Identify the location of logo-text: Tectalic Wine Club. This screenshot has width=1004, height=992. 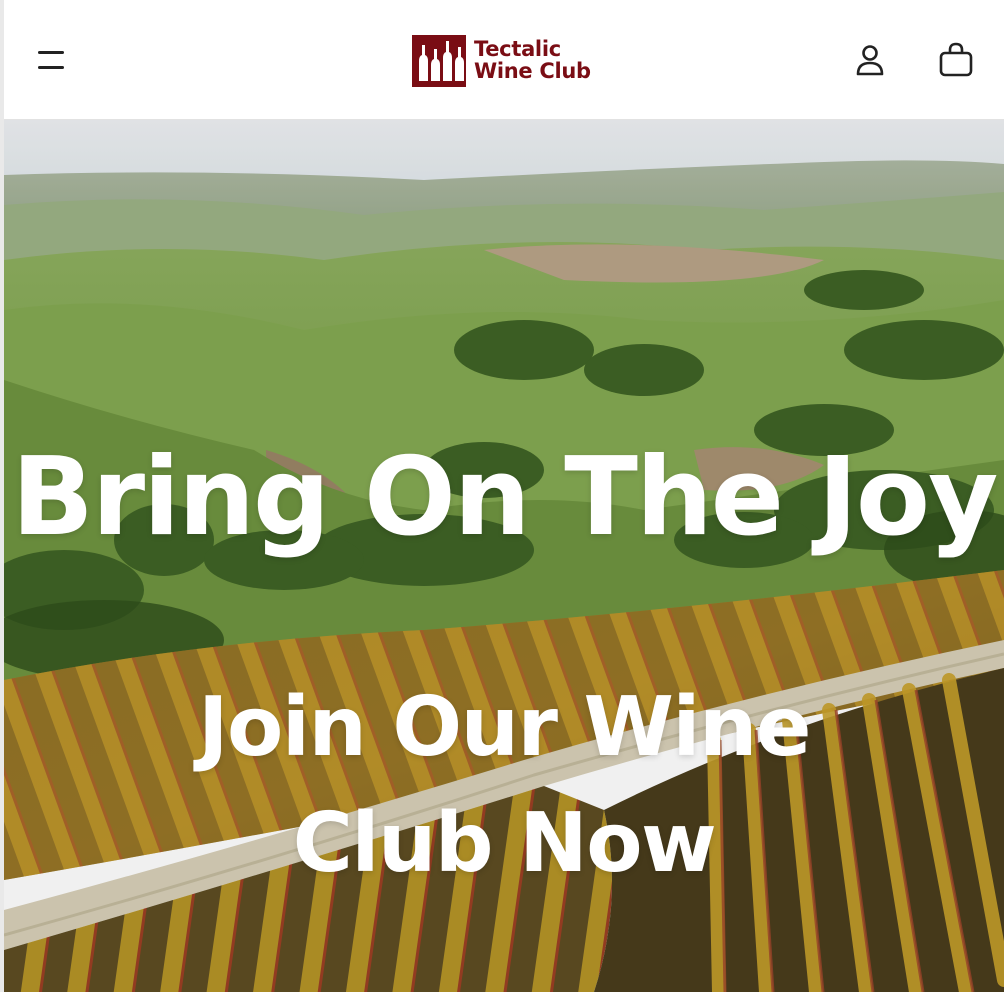
(532, 60).